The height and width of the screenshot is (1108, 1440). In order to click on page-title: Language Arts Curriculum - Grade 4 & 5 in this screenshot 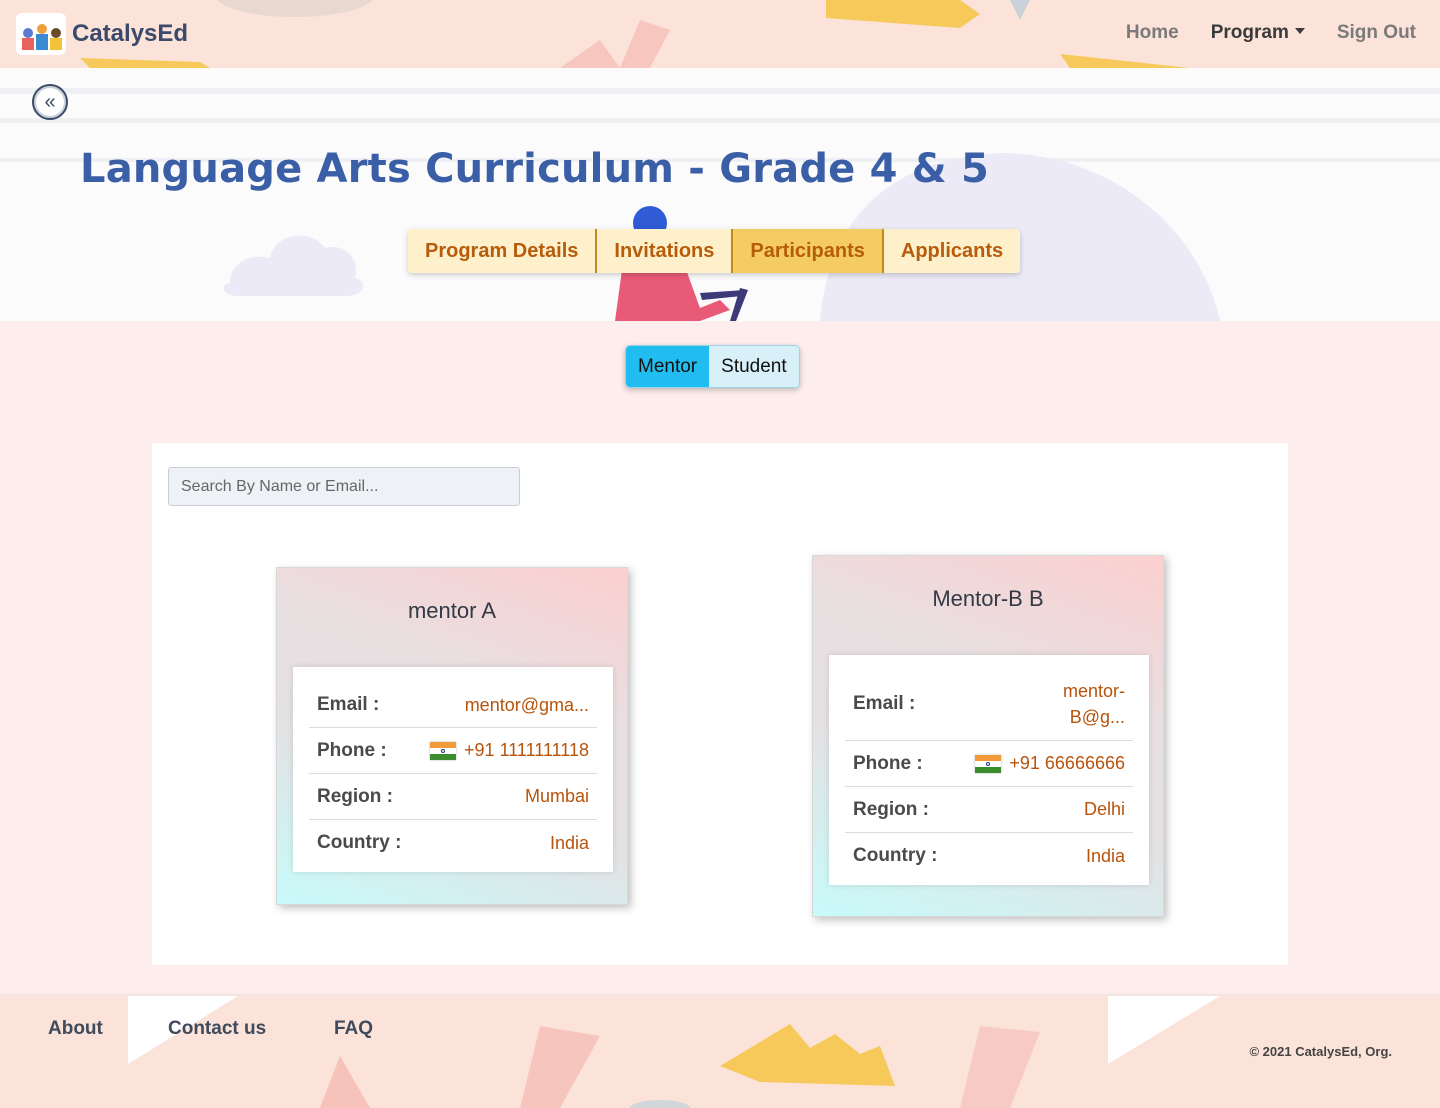, I will do `click(535, 169)`.